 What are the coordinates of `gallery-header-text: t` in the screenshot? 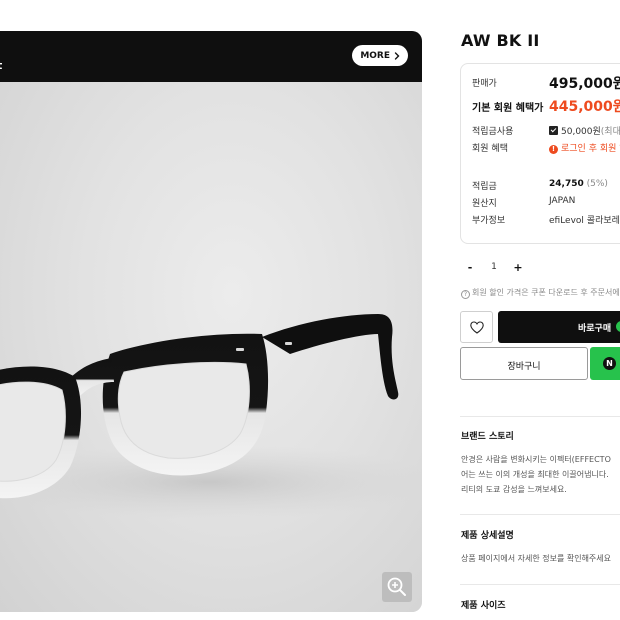 It's located at (1, 65).